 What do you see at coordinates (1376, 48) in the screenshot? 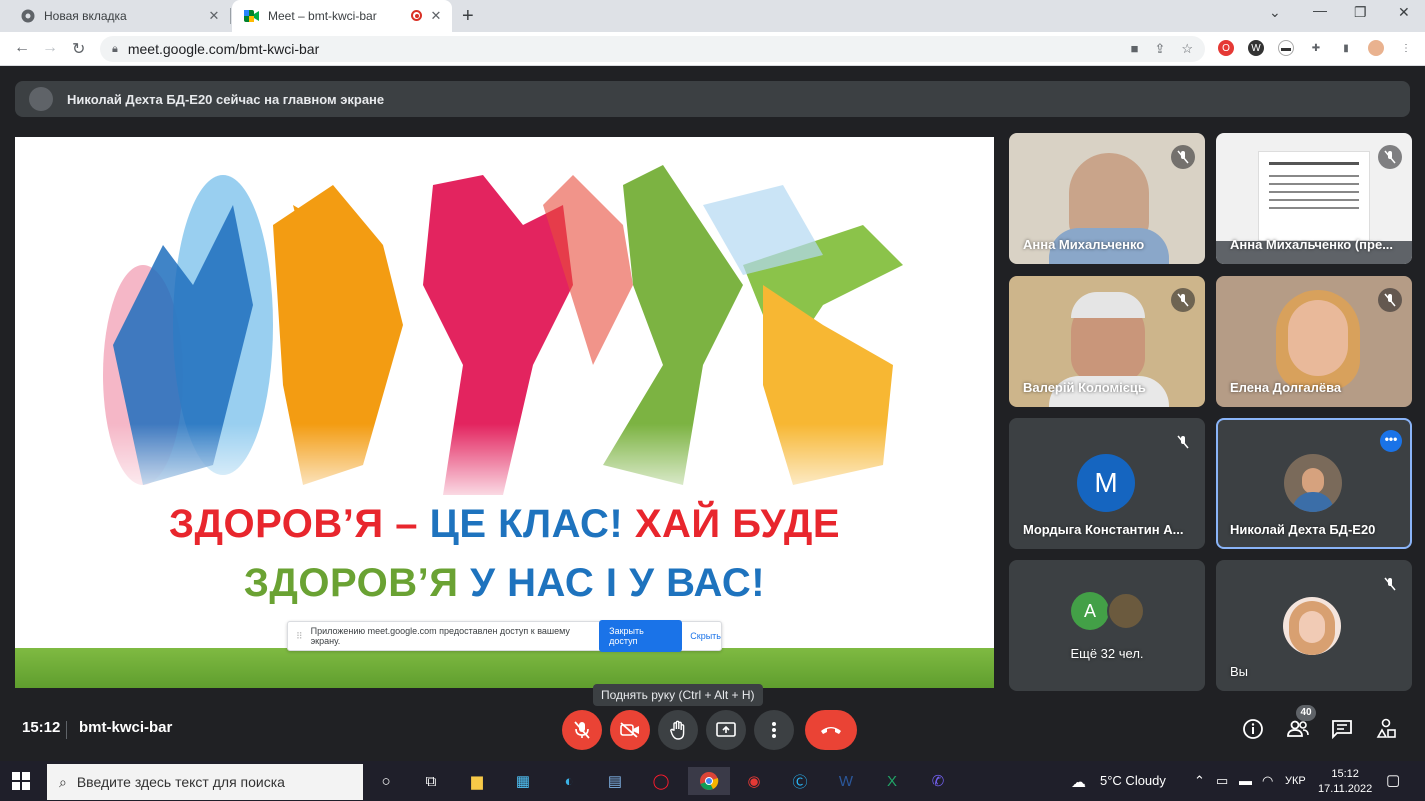
I see `profile-avatar` at bounding box center [1376, 48].